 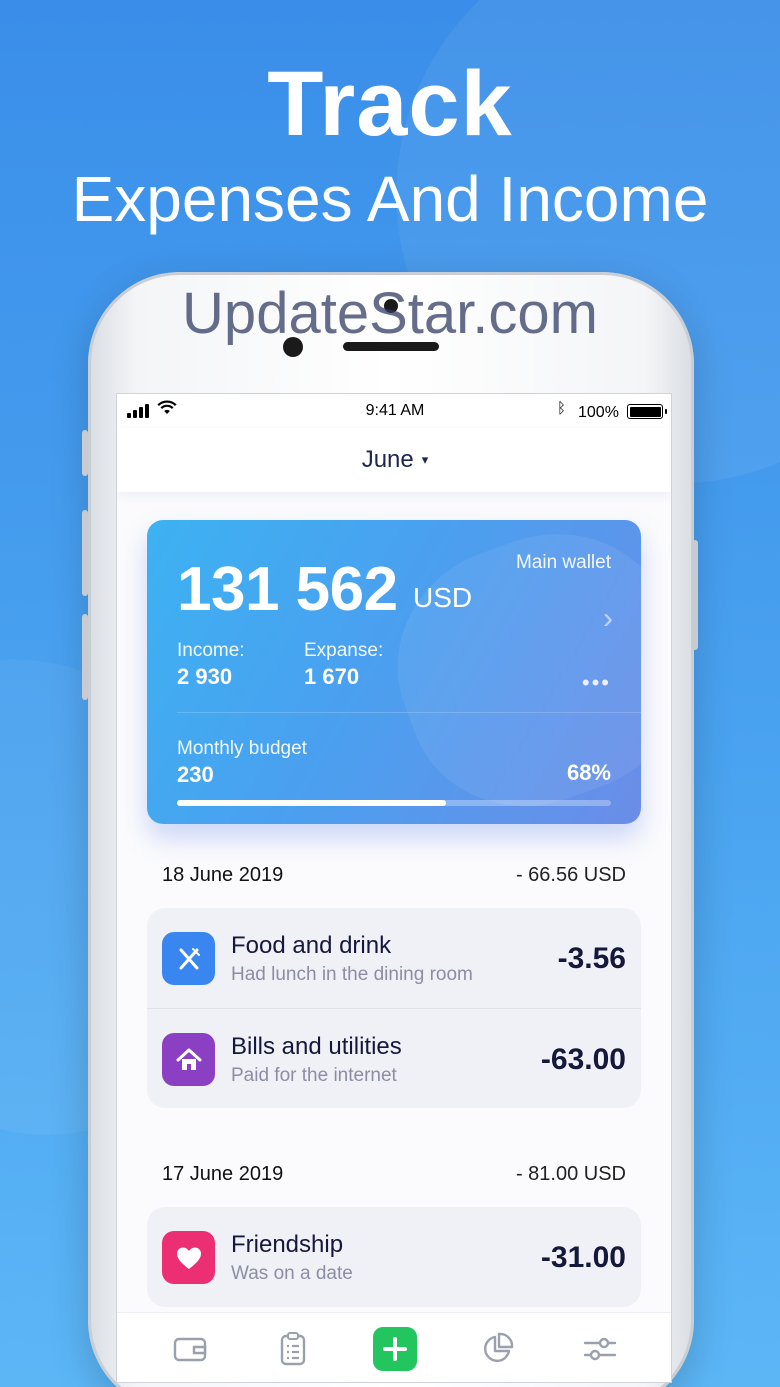 I want to click on promo-headline: Track, so click(x=390, y=104).